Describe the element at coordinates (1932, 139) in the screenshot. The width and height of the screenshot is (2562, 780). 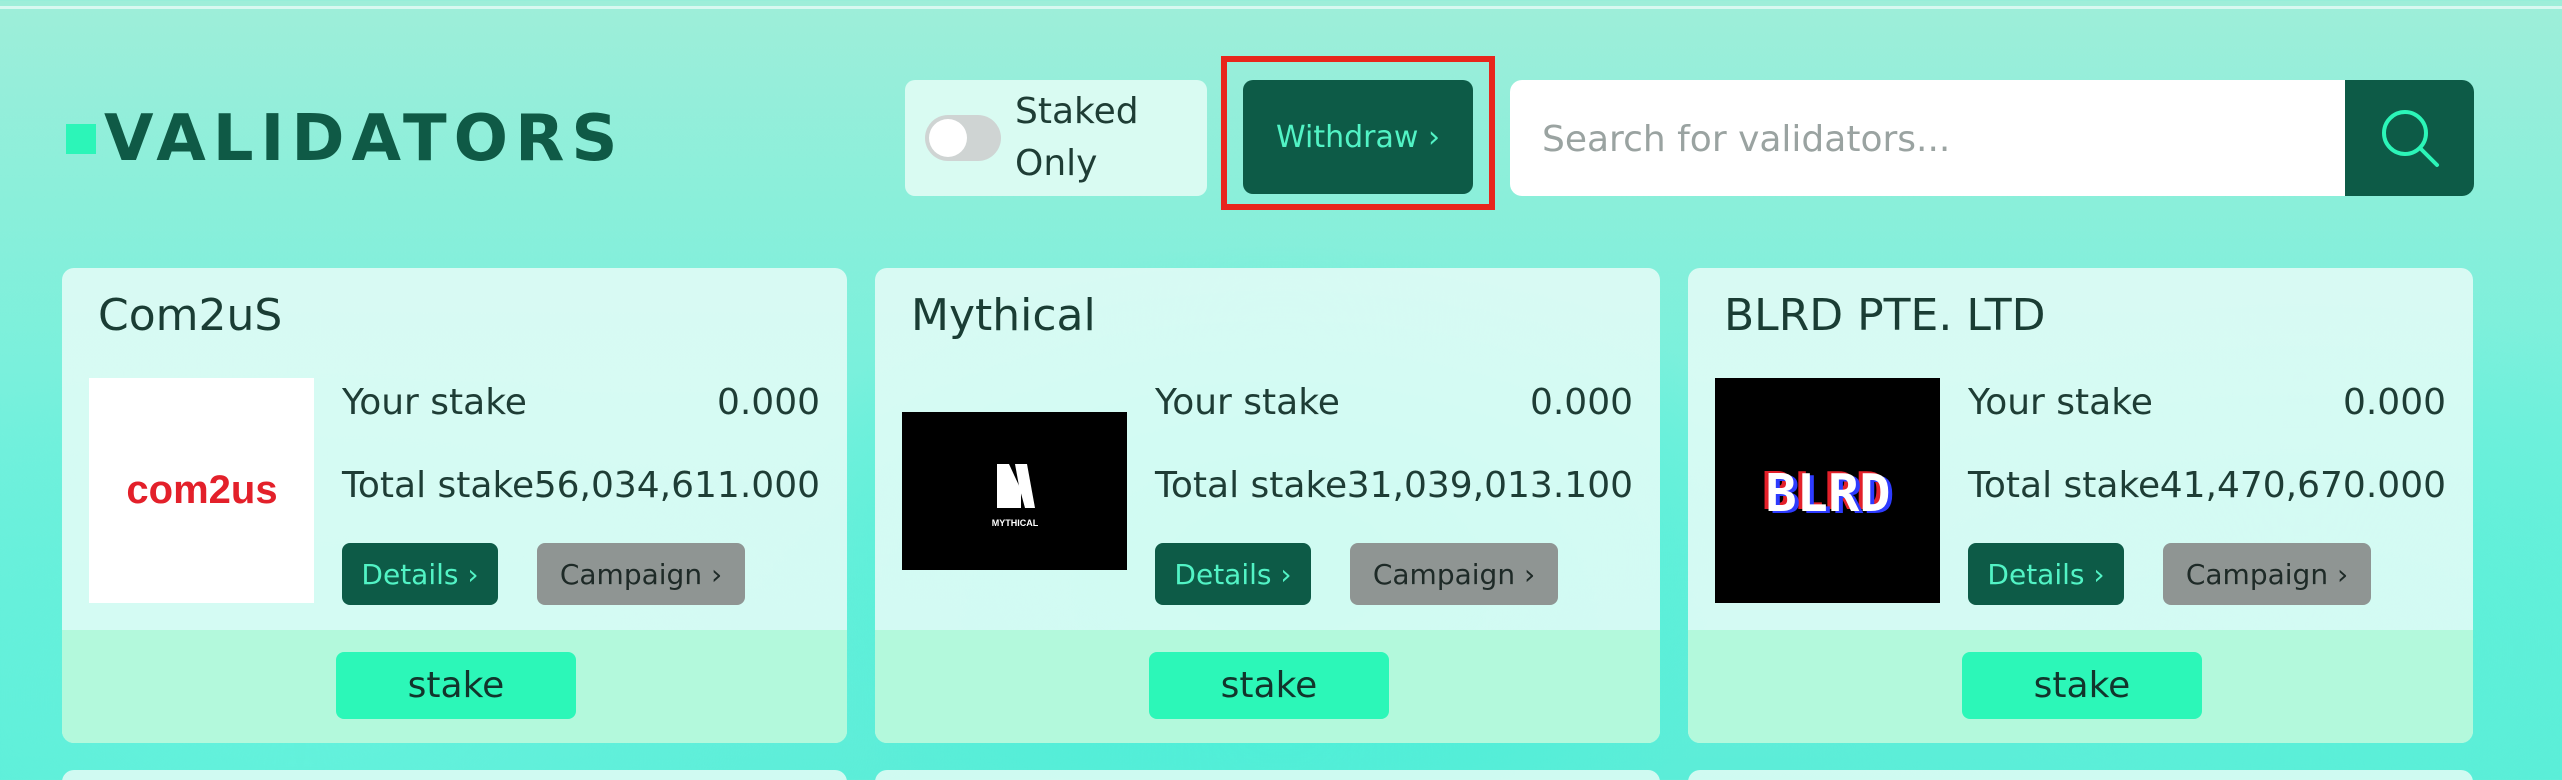
I see `search-input` at that location.